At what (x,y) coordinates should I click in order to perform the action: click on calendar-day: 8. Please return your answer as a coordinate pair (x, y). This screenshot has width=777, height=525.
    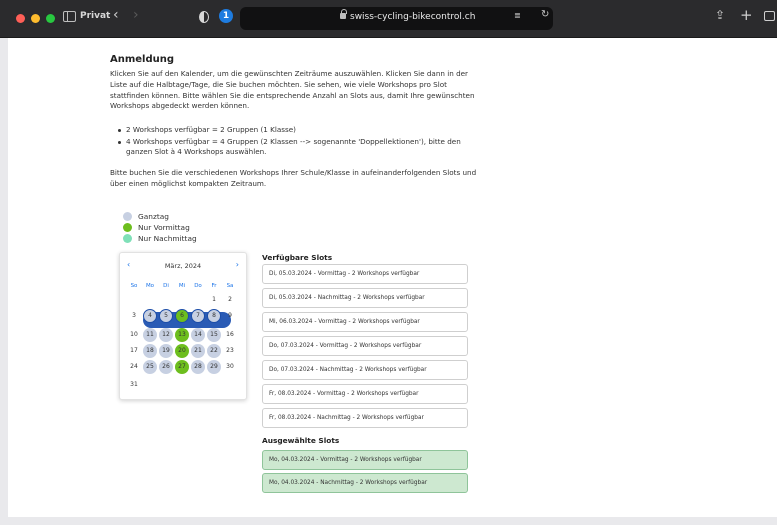
    Looking at the image, I should click on (214, 316).